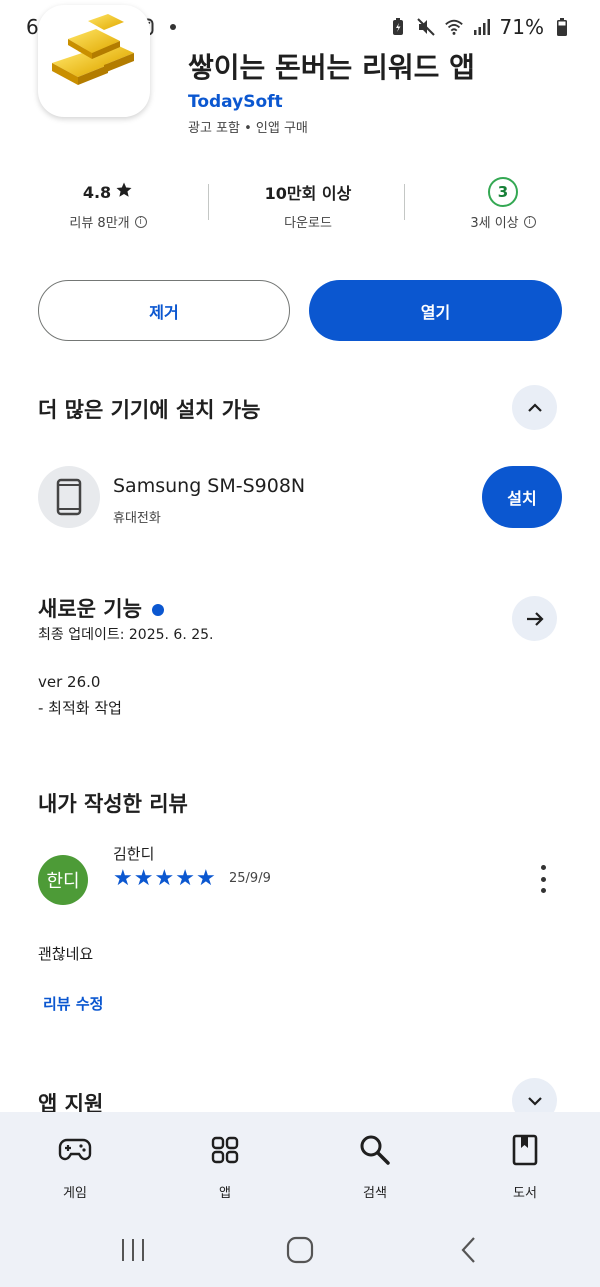  I want to click on home-icon, so click(300, 1250).